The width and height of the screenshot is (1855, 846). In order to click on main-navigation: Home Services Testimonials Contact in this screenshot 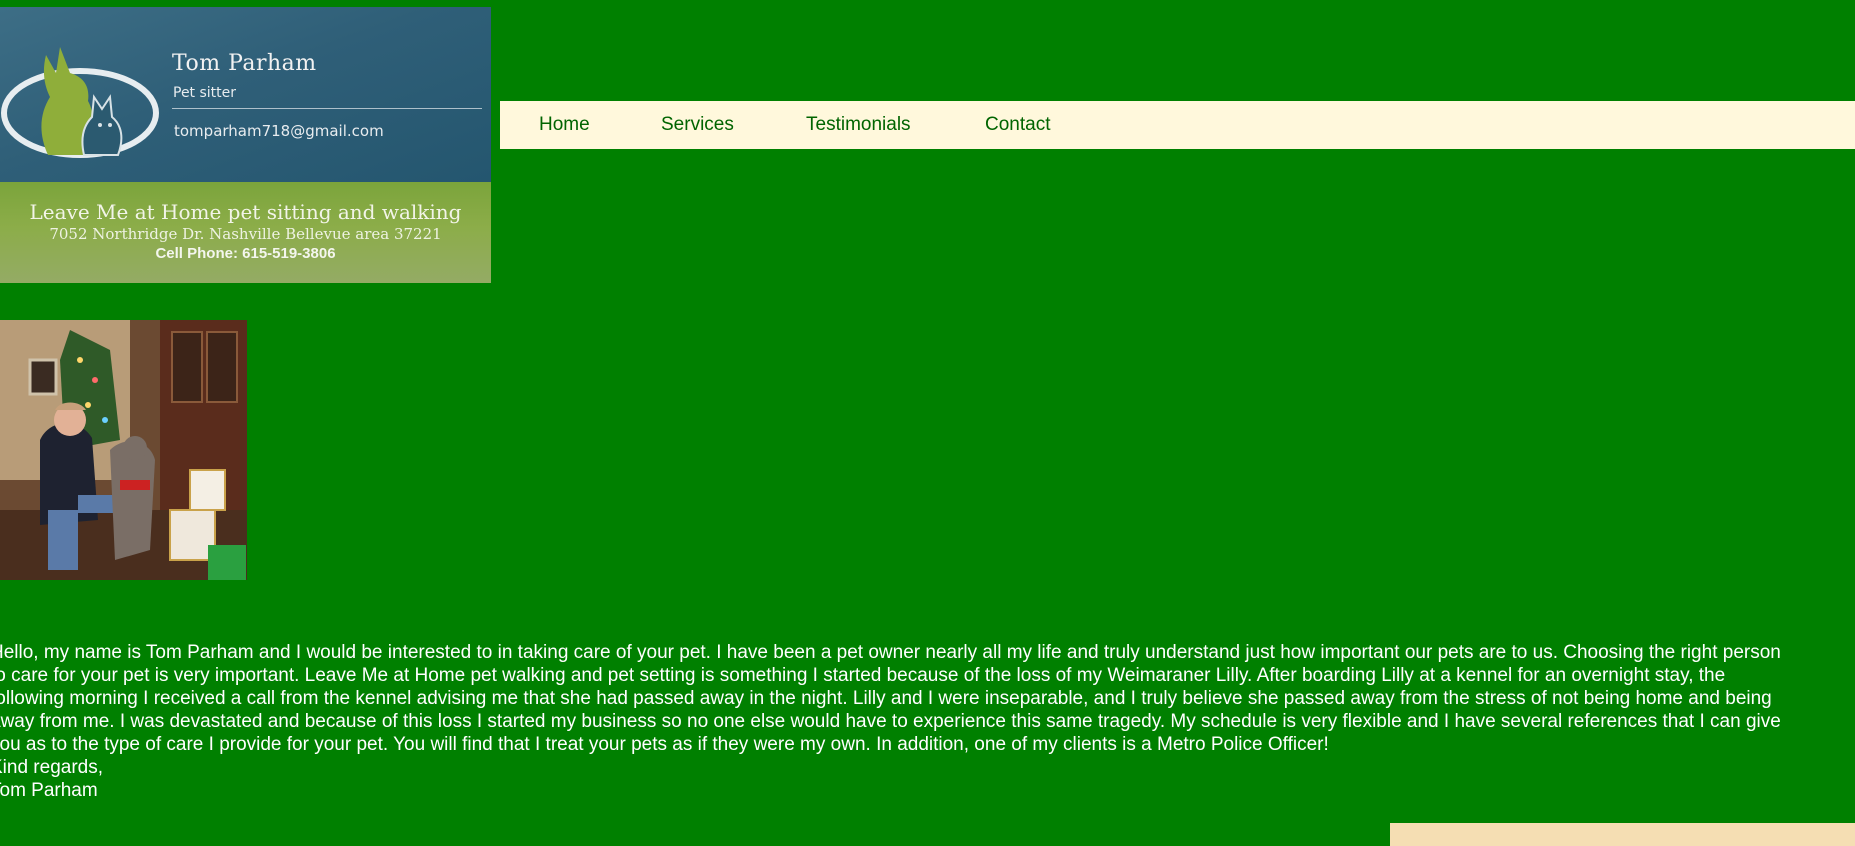, I will do `click(1177, 125)`.